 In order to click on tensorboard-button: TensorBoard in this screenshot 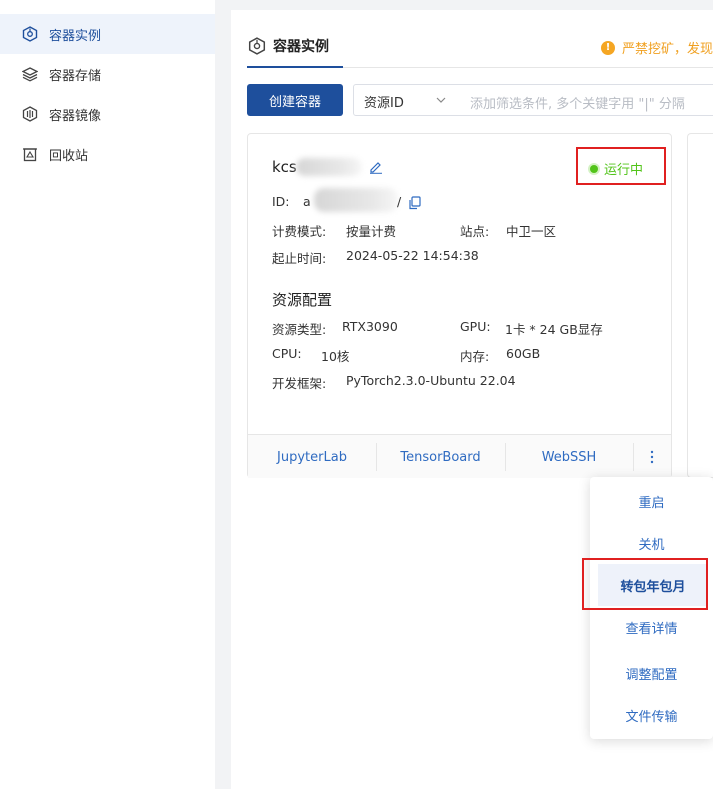, I will do `click(440, 457)`.